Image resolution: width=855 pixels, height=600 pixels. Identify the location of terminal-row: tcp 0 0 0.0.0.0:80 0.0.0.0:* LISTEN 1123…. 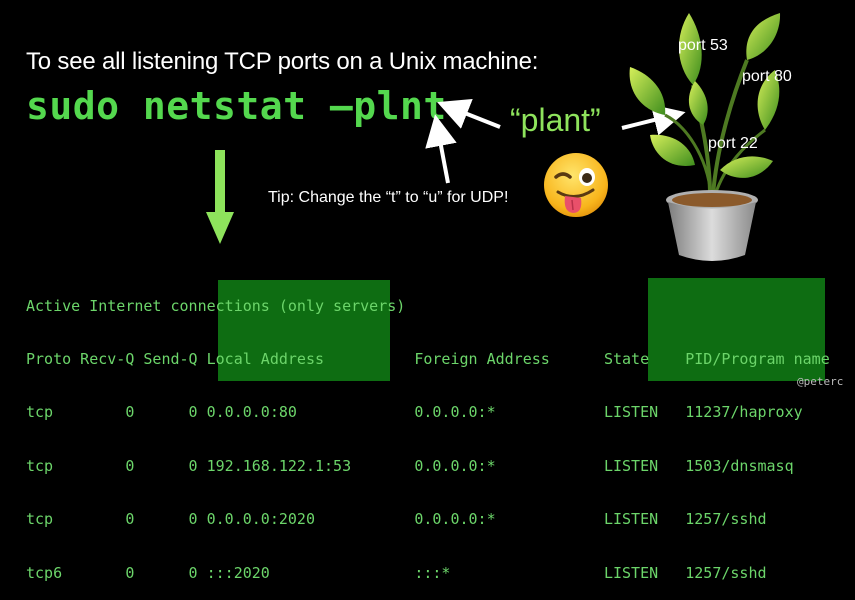
(414, 412).